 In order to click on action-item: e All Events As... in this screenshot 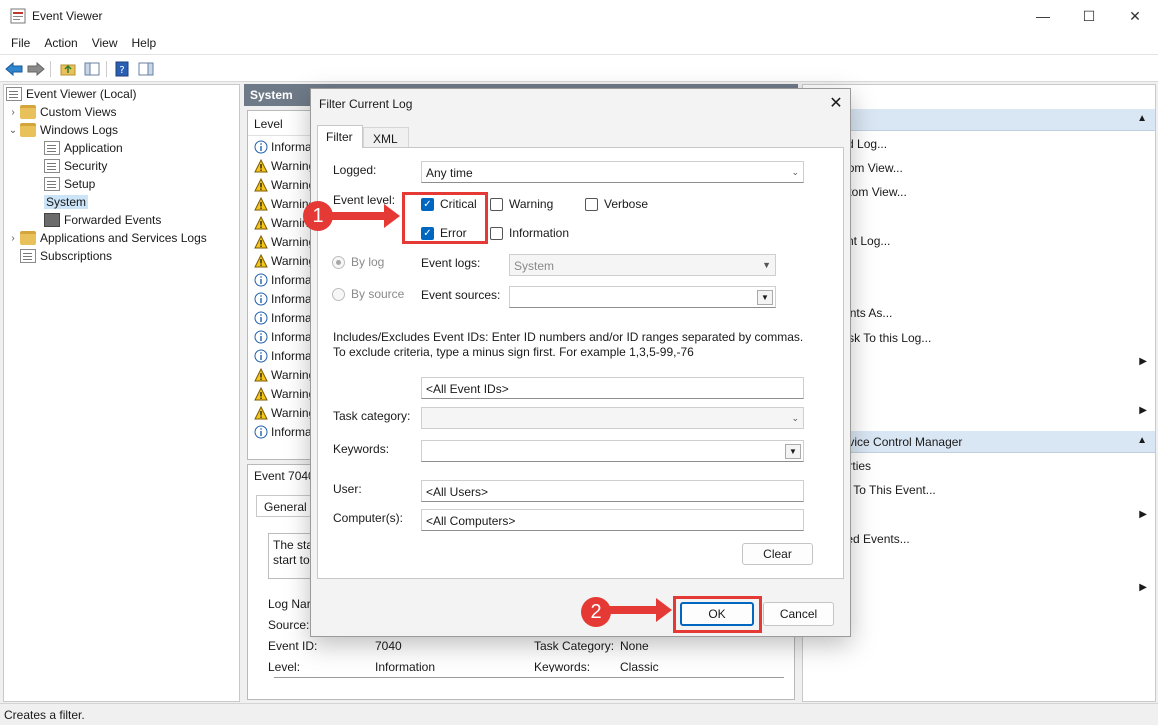, I will do `click(979, 313)`.